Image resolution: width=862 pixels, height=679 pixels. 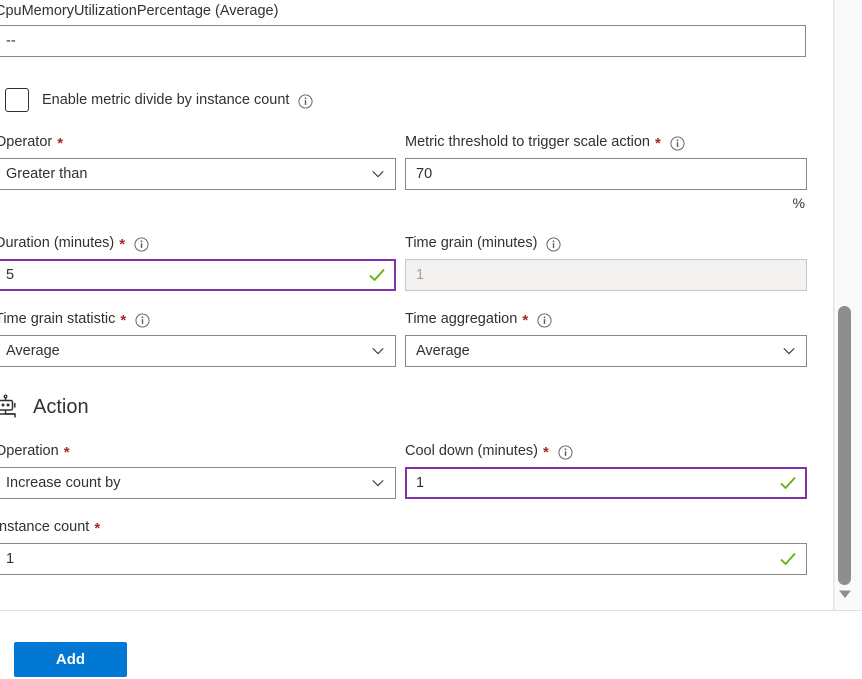 I want to click on instance-count-input: 1, so click(x=403, y=559).